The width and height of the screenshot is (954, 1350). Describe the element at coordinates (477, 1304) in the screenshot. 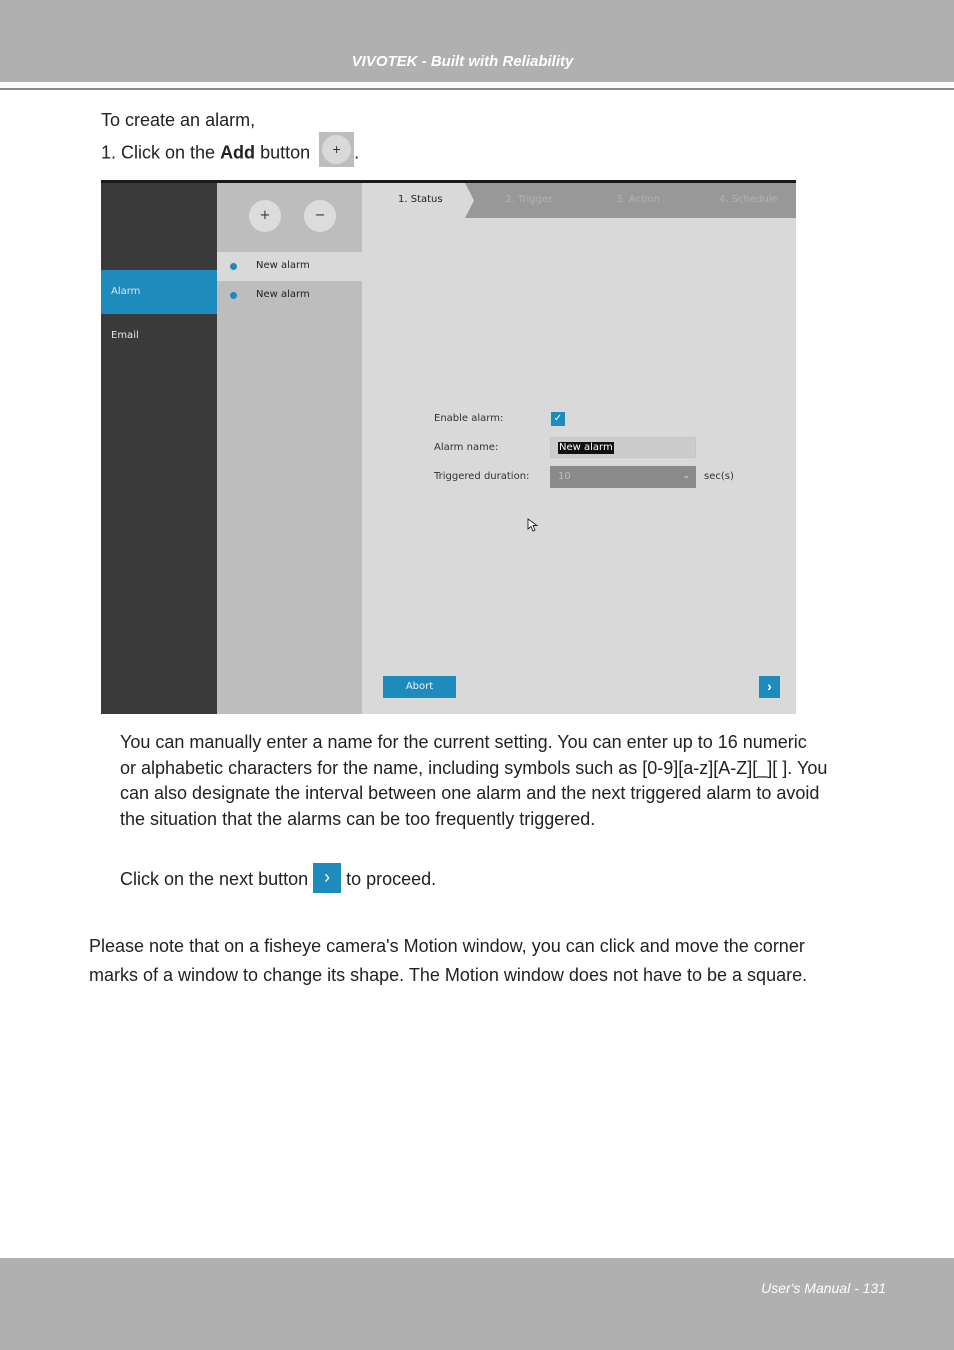

I see `page-footer: User's Manual - 131` at that location.